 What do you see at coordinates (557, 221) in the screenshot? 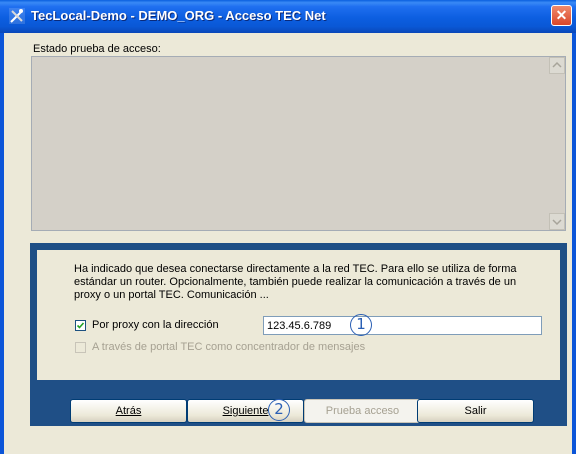
I see `scroll-down-icon` at bounding box center [557, 221].